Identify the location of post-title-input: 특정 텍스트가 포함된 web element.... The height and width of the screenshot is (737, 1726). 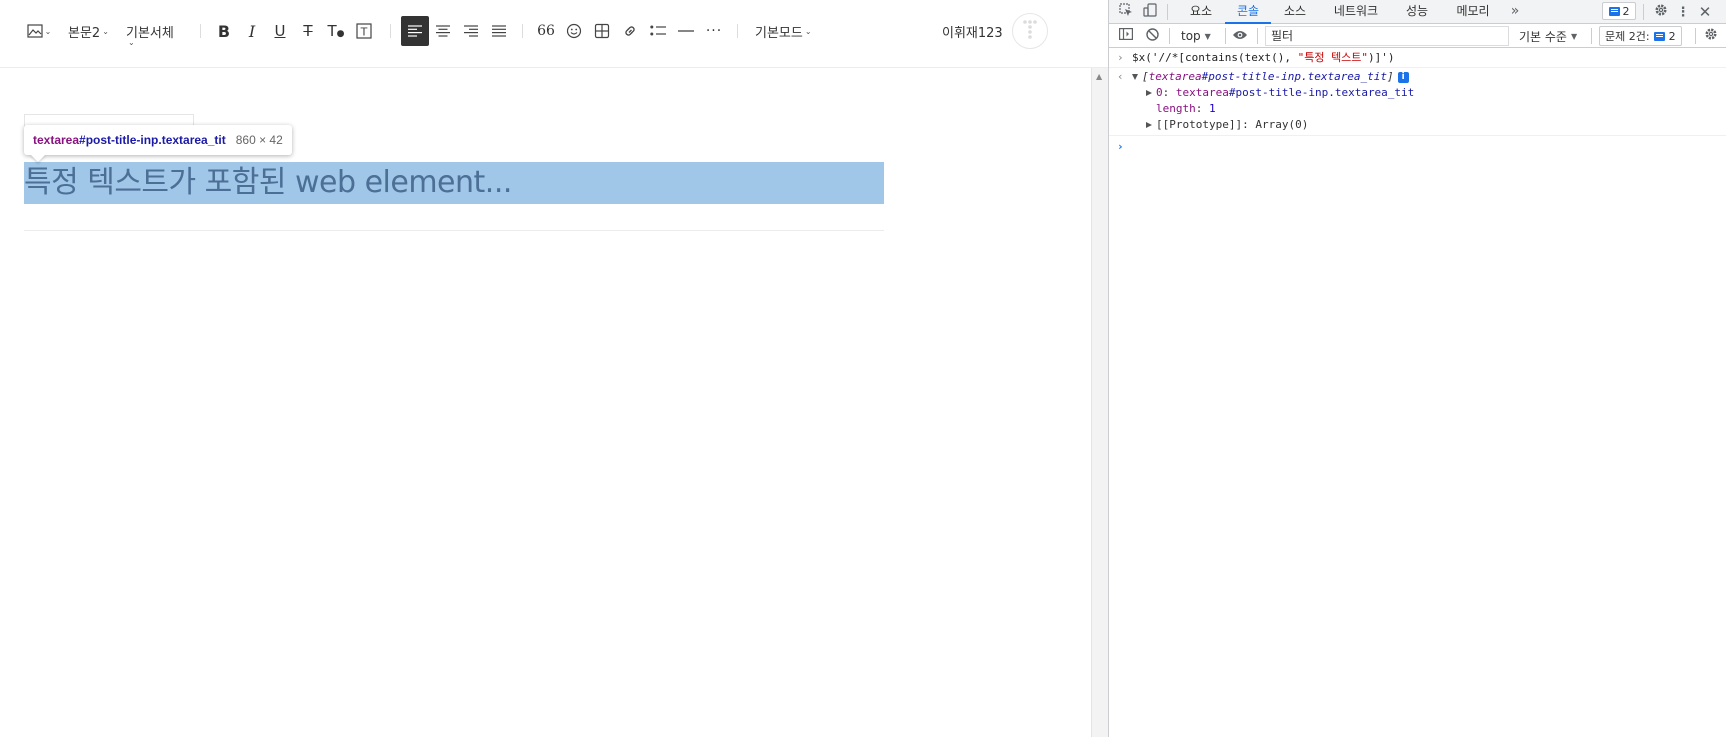
(268, 183).